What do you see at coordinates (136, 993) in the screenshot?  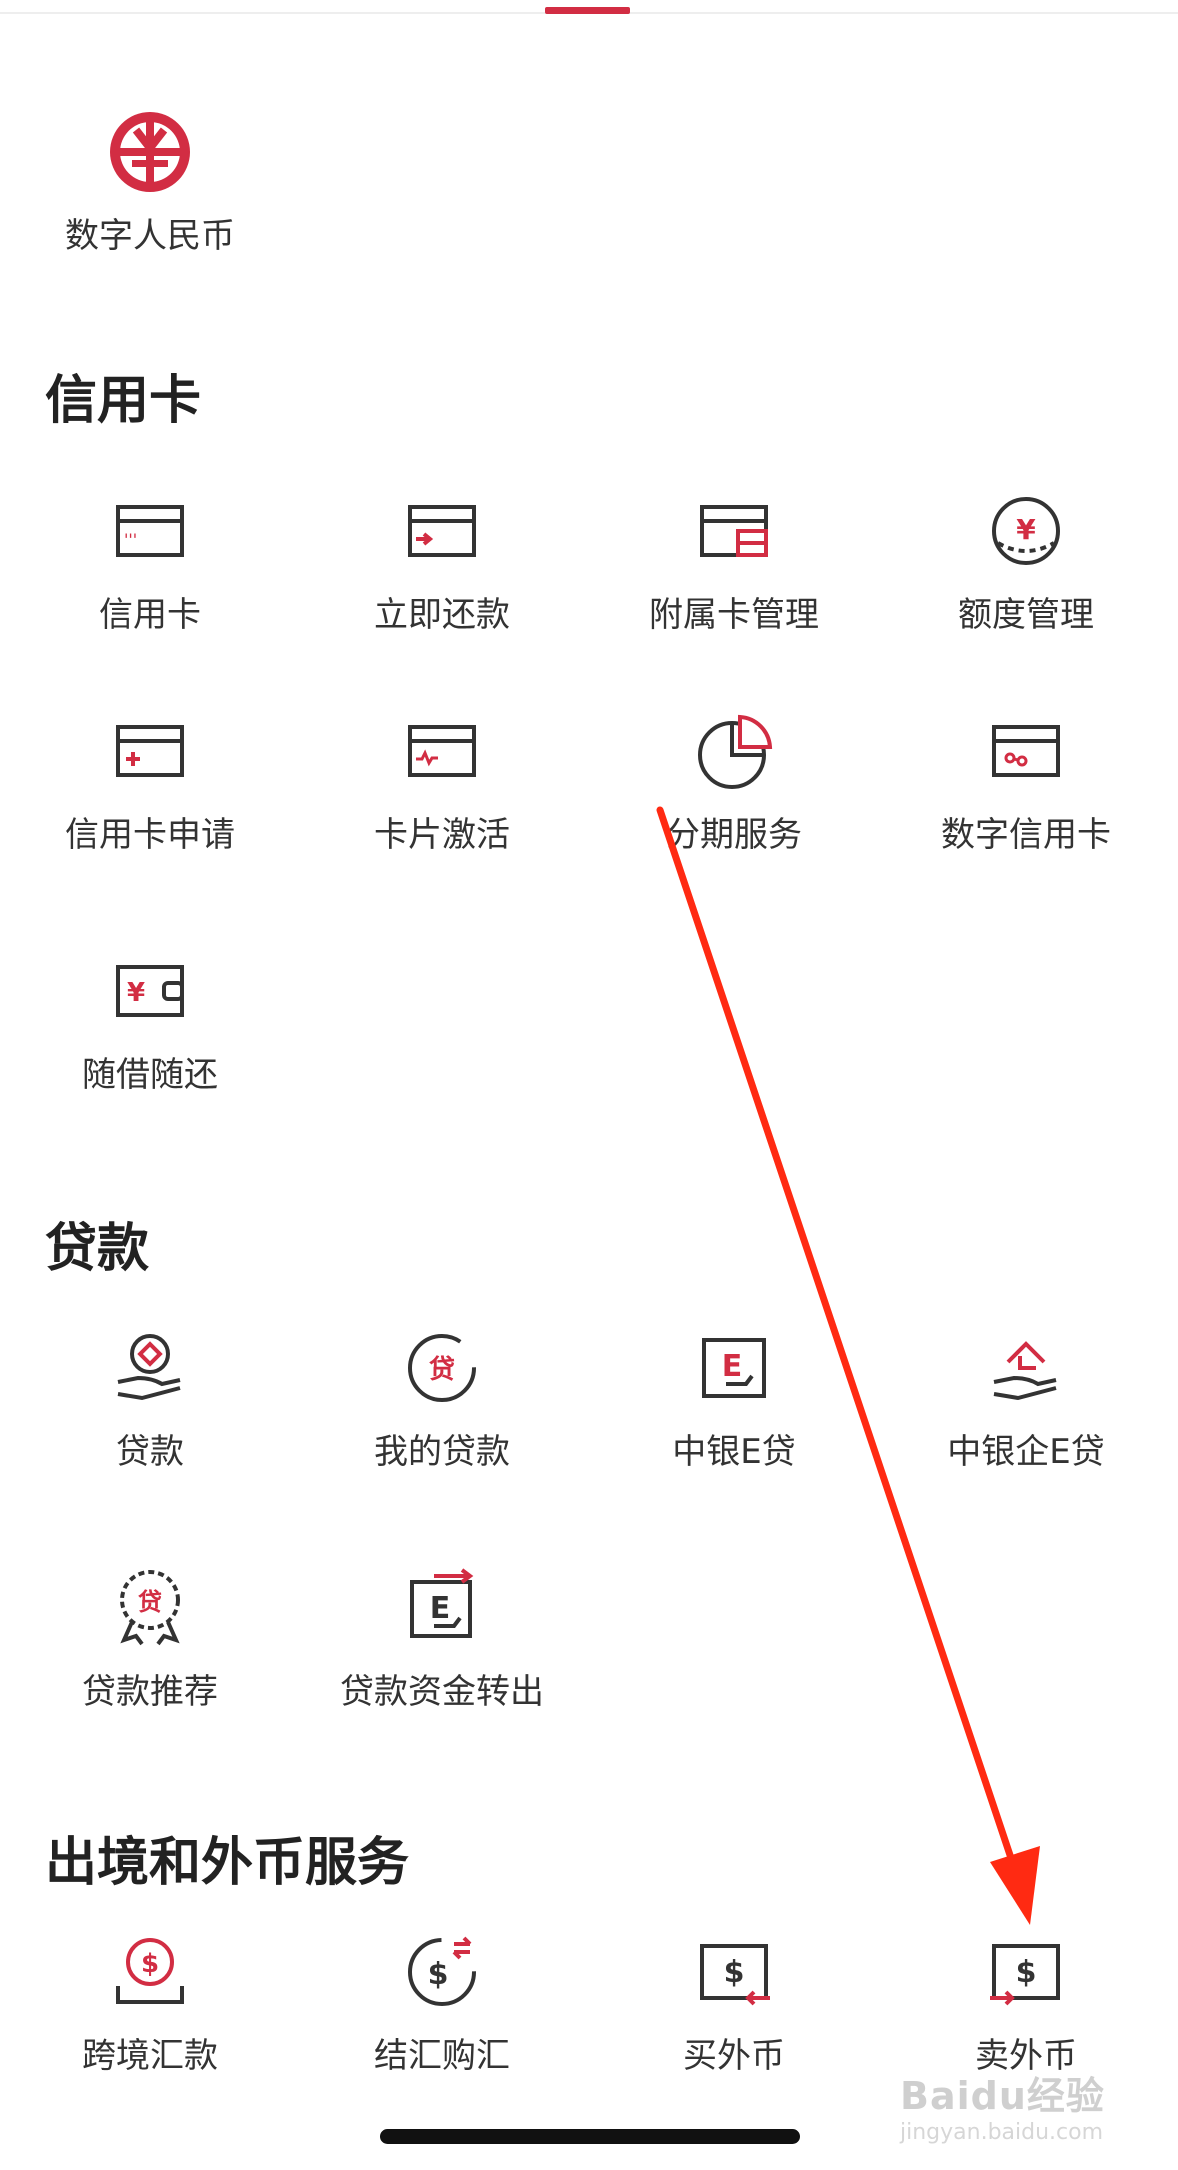 I see `wallet-yuan-glyph: ¥` at bounding box center [136, 993].